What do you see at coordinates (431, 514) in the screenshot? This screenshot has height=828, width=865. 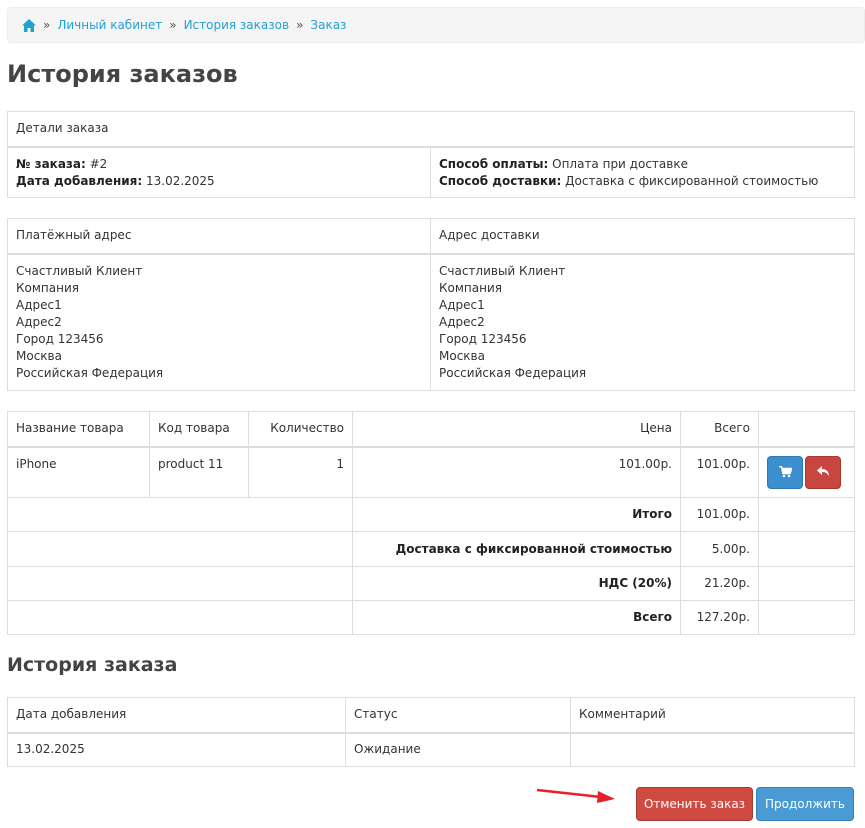 I see `totals-row: Итого 101.00р.` at bounding box center [431, 514].